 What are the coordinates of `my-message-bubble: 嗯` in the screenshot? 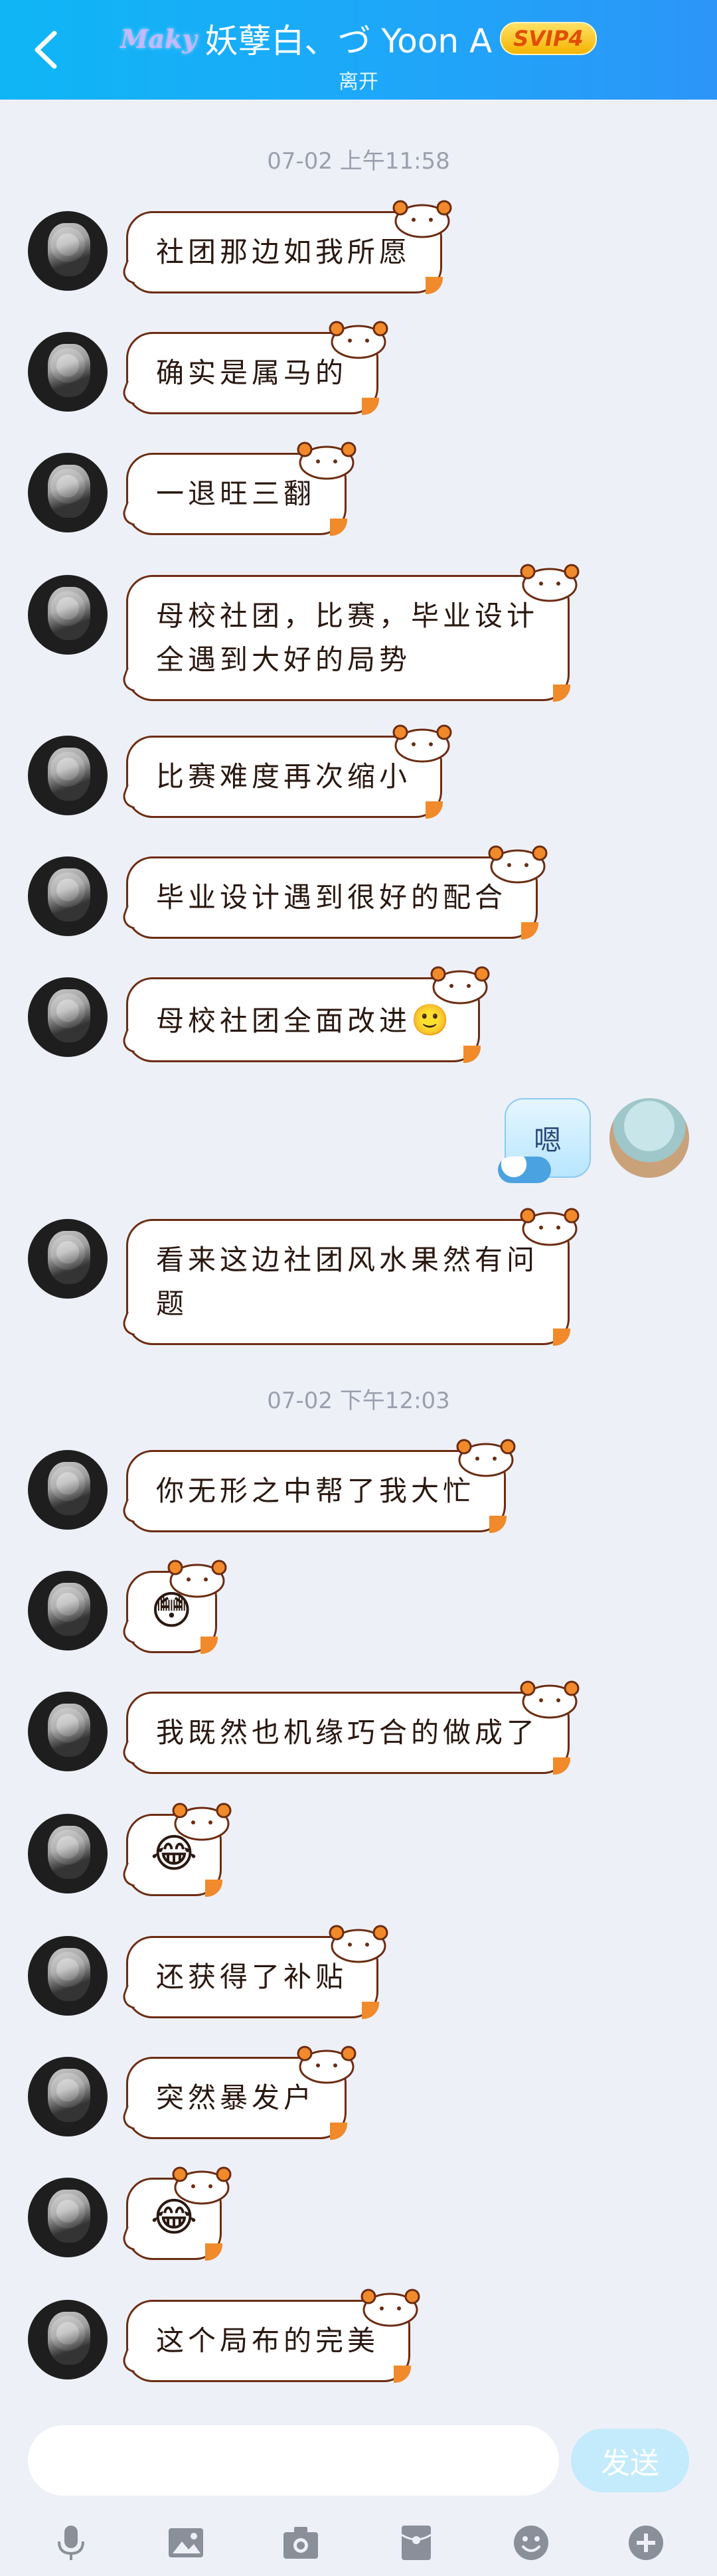 It's located at (544, 1140).